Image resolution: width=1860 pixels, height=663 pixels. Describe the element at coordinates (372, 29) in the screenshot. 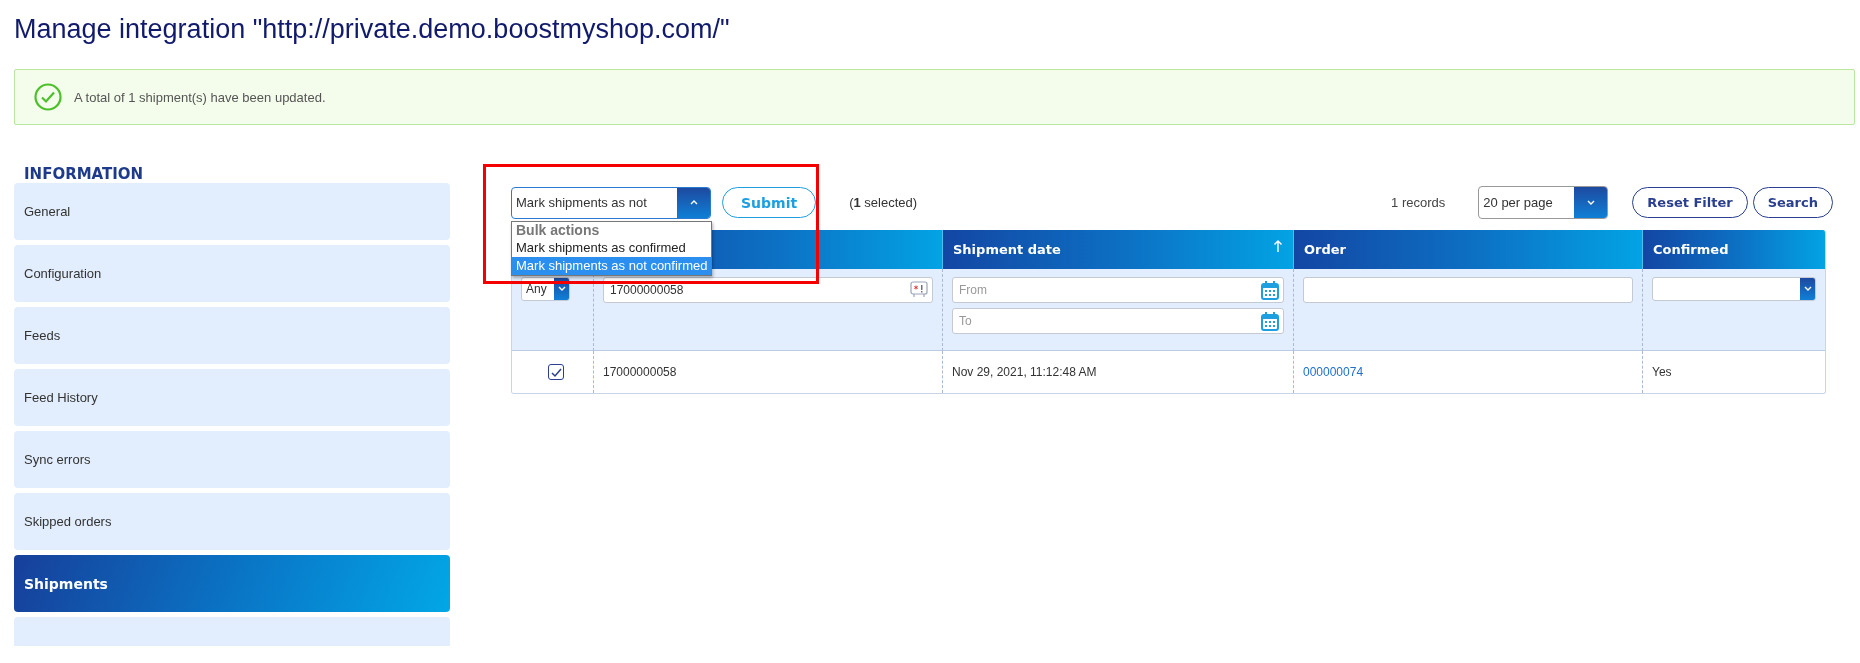

I see `page-title: Manage integration "http://private.demo.boostmyshop.com/"` at that location.